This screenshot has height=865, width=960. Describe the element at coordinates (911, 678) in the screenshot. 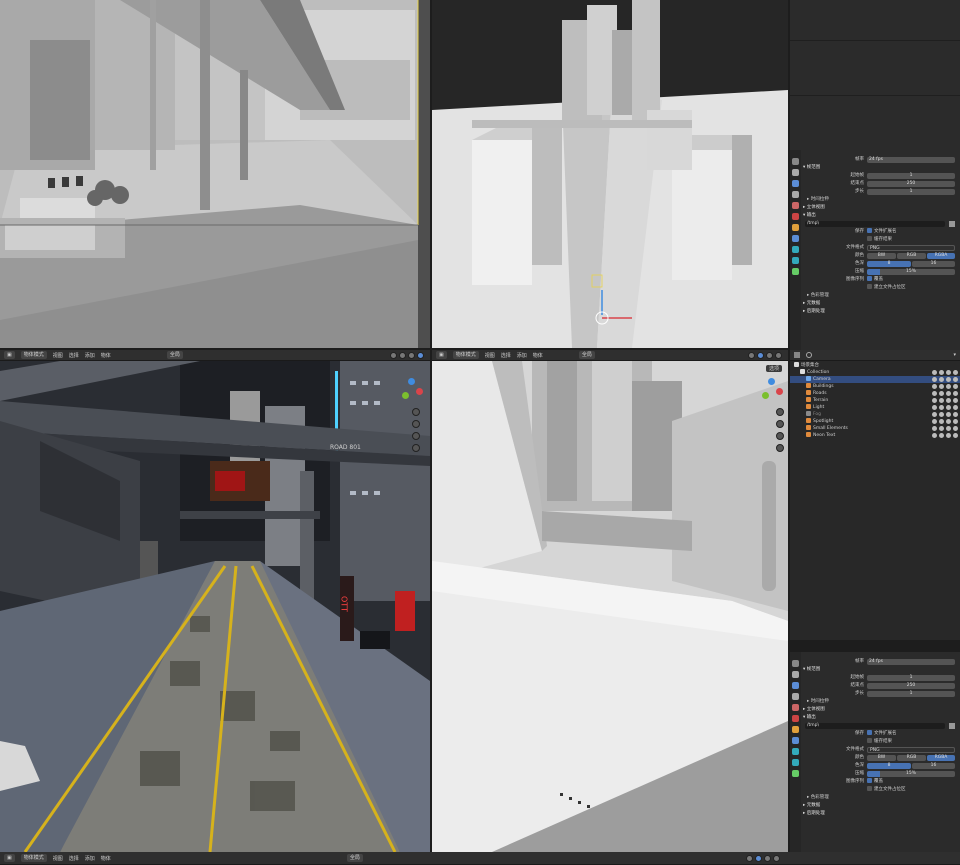

I see `frame-start-field: 1` at that location.